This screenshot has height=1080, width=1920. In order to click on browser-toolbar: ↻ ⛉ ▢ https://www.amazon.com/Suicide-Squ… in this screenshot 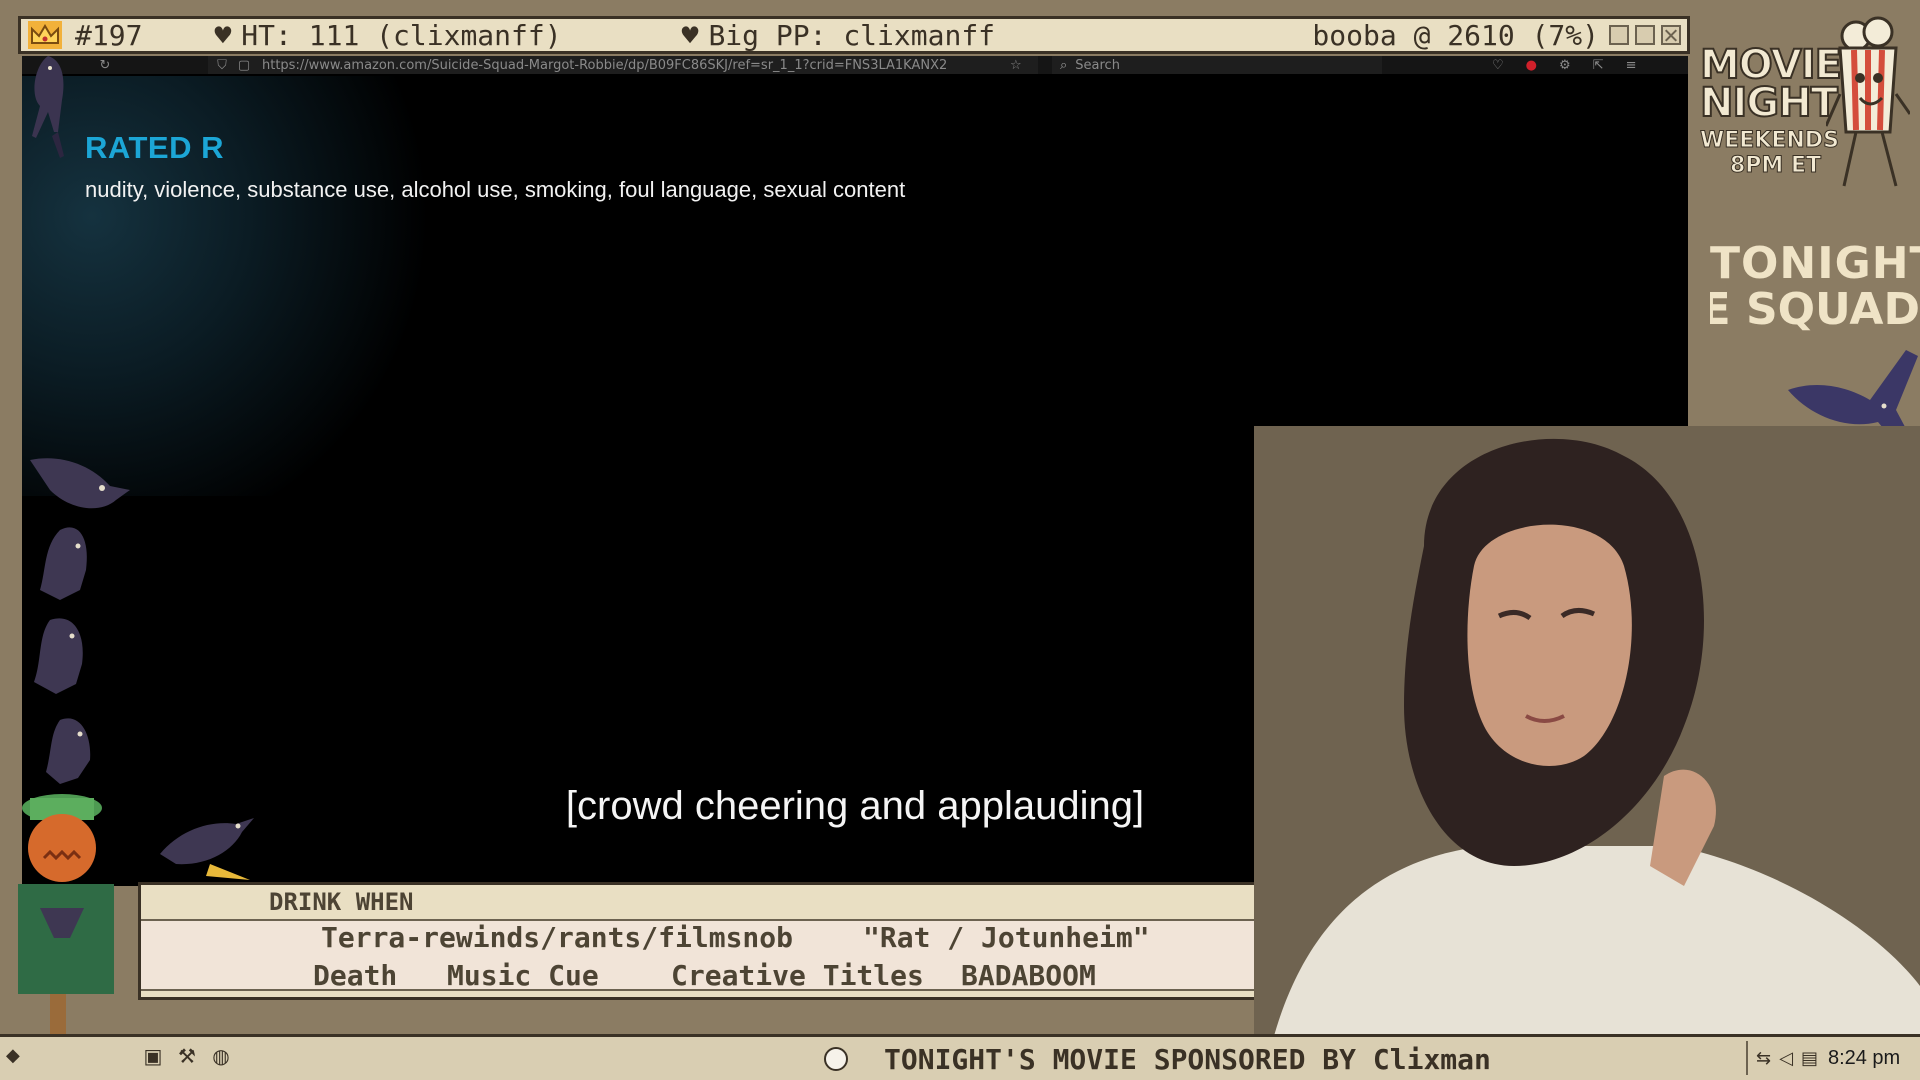, I will do `click(855, 65)`.